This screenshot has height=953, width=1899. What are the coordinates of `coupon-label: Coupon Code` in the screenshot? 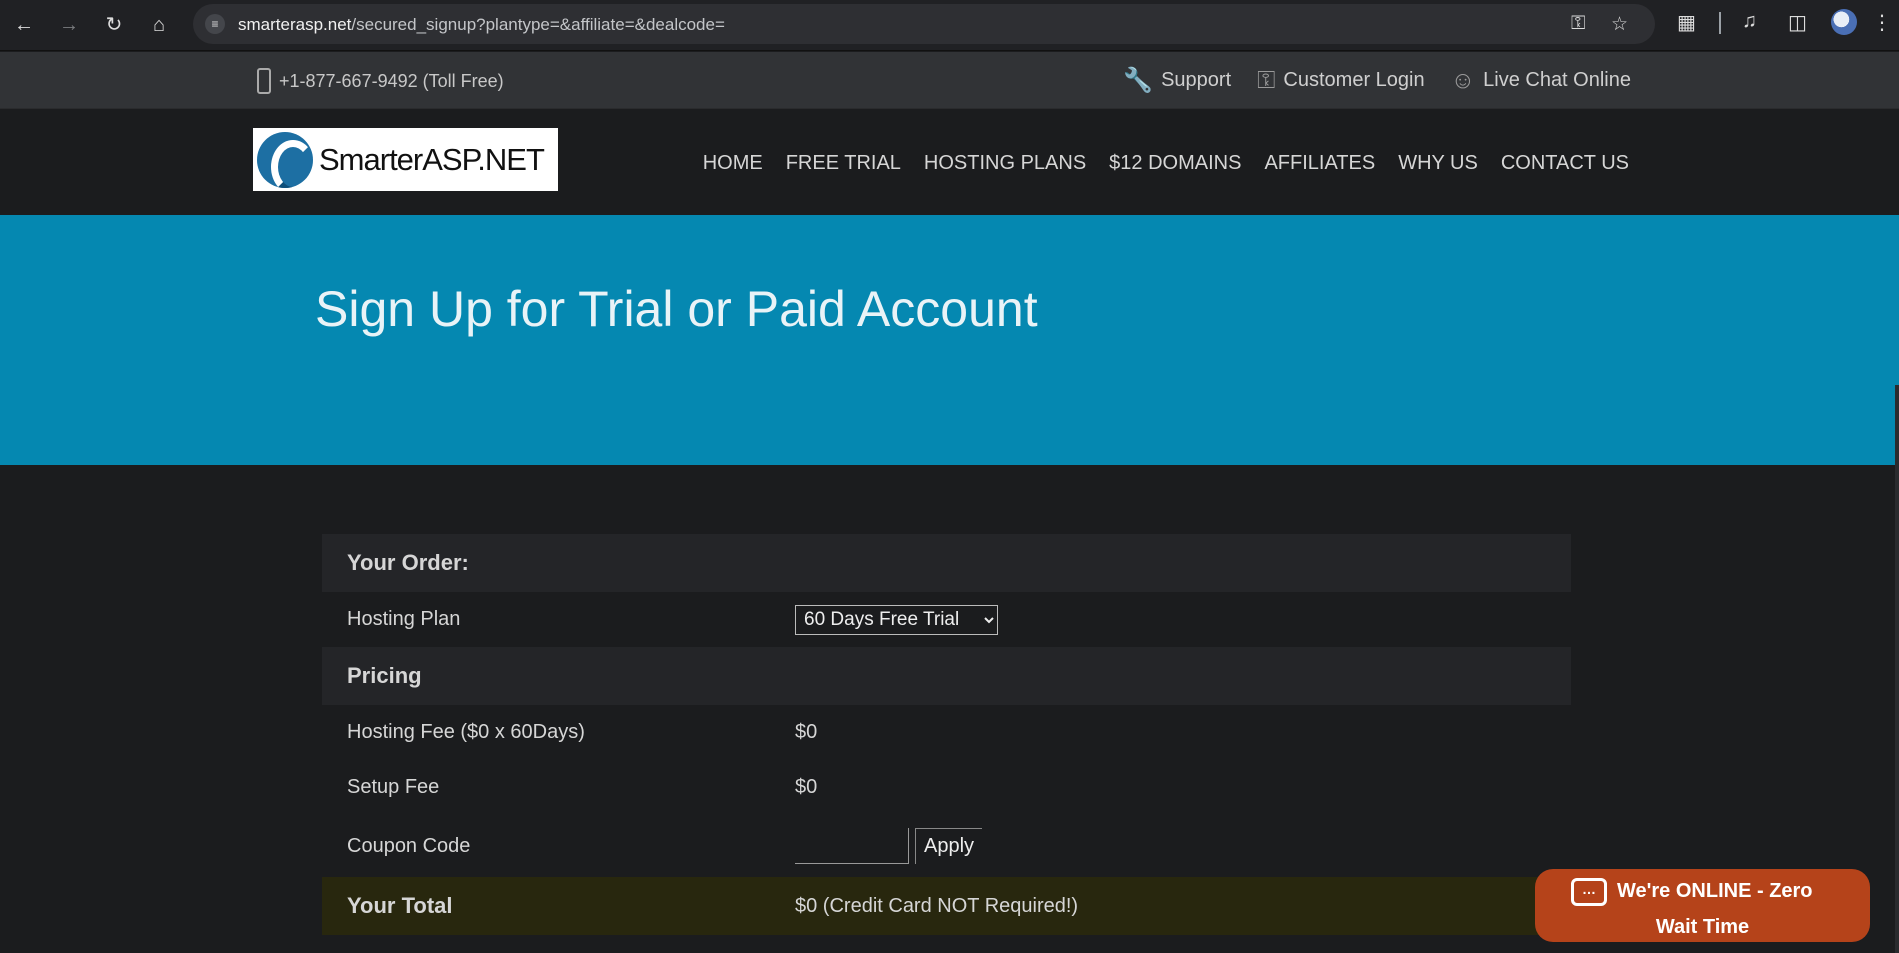 It's located at (409, 845).